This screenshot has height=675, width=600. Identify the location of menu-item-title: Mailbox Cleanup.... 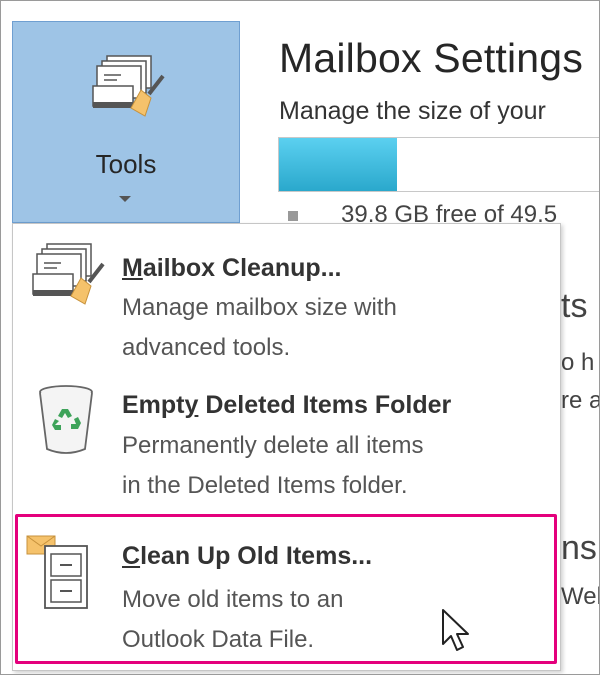
(231, 268).